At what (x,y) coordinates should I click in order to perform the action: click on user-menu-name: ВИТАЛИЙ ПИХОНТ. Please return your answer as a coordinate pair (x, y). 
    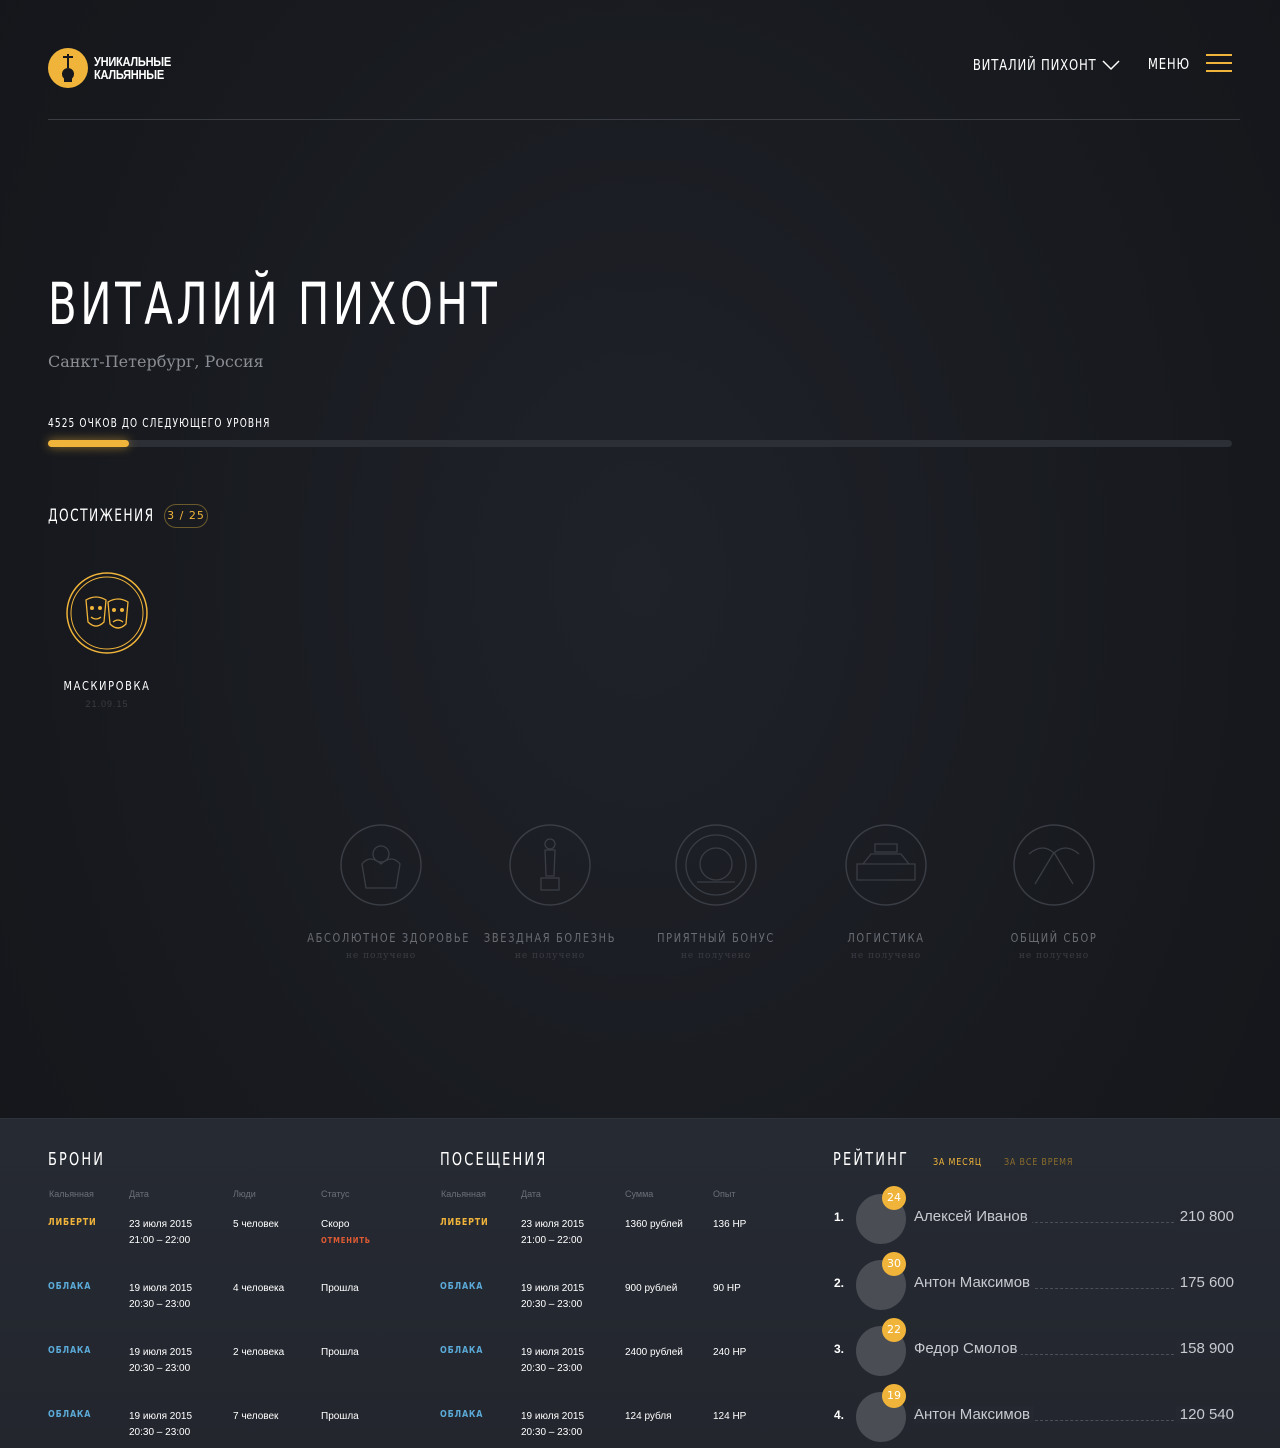
    Looking at the image, I should click on (1034, 65).